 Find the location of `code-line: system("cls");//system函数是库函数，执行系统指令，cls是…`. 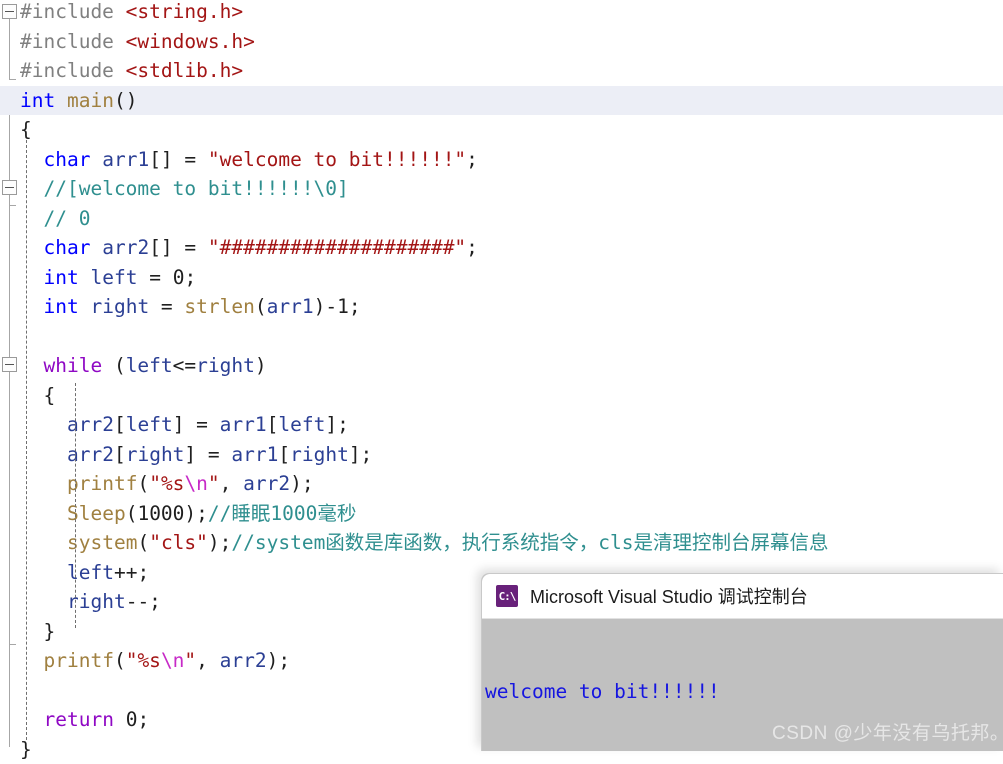

code-line: system("cls");//system函数是库函数，执行系统指令，cls是… is located at coordinates (501, 543).